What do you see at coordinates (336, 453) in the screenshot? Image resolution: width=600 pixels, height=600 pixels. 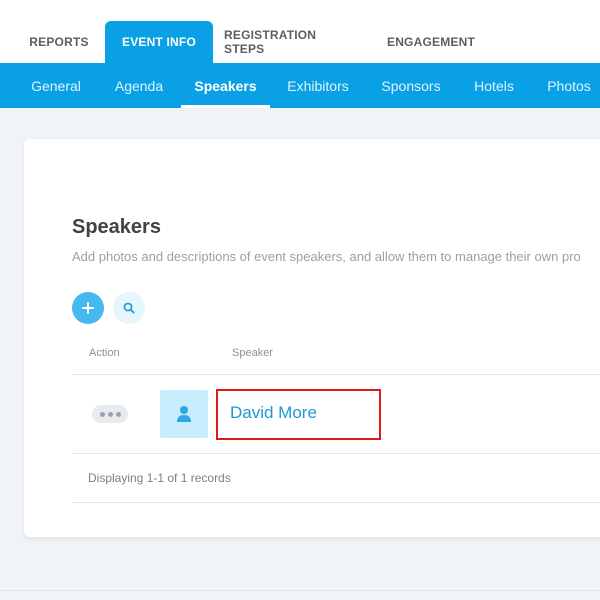 I see `table-row-divider` at bounding box center [336, 453].